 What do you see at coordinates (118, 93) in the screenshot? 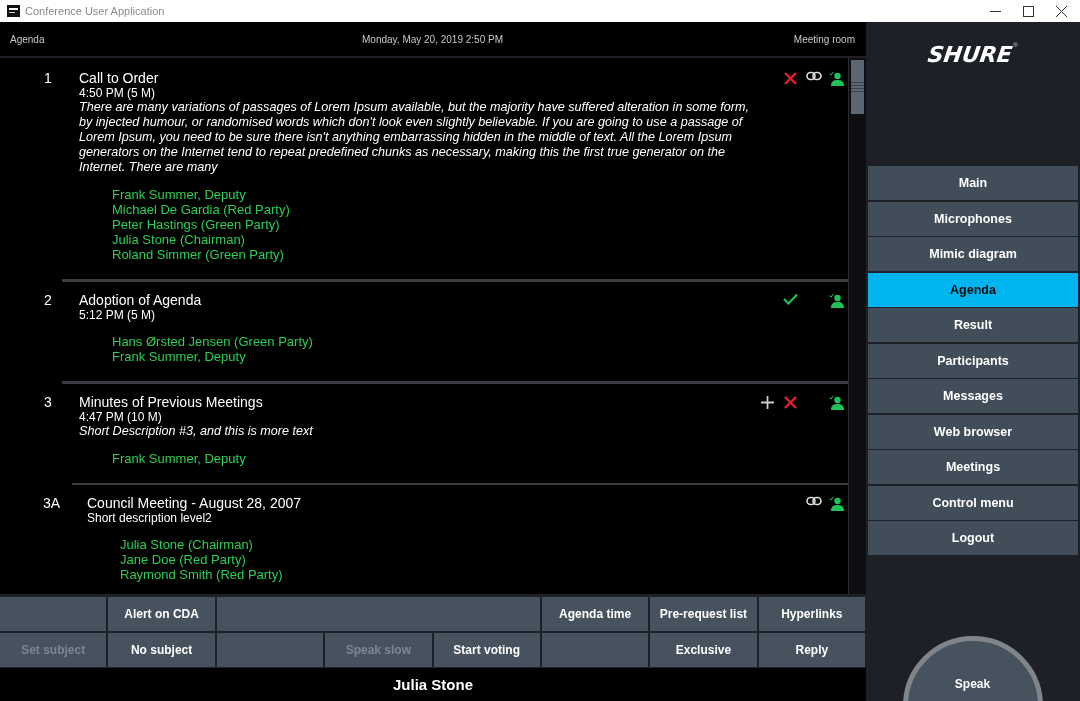
I see `item-time: 4:50 PM (5 M)` at bounding box center [118, 93].